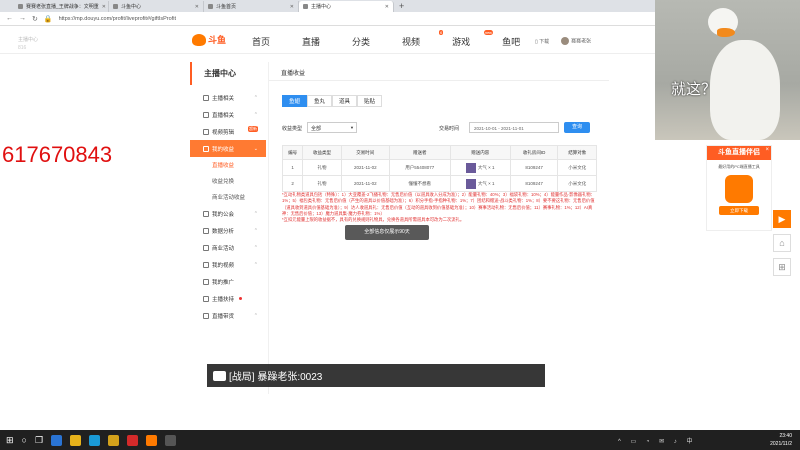  What do you see at coordinates (486, 167) in the screenshot?
I see `gift-text: 大气 × 1` at bounding box center [486, 167].